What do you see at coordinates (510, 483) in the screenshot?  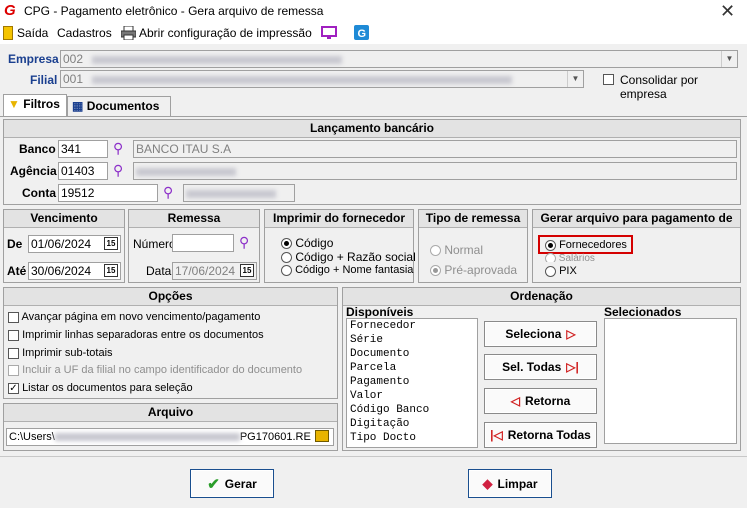 I see `limpar-button: ◆ Limpar` at bounding box center [510, 483].